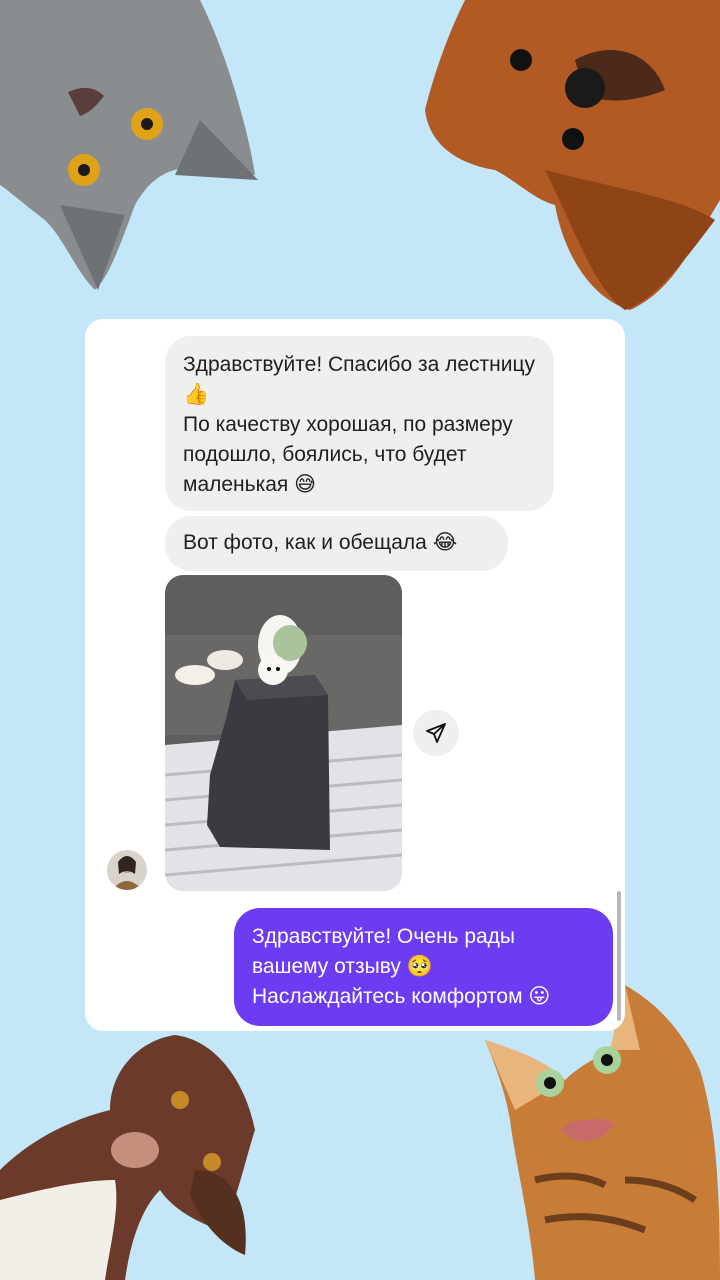  I want to click on incoming-message-2: Вот фото, как и обещала 😂, so click(336, 543).